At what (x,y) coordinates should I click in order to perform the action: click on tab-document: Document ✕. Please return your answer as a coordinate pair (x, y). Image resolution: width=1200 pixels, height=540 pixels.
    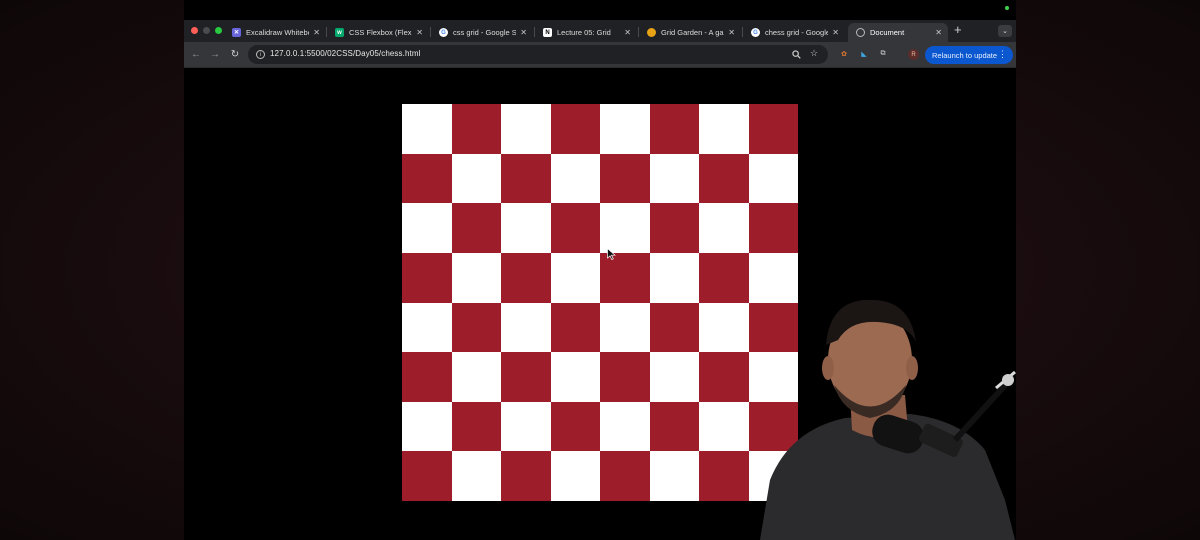
    Looking at the image, I should click on (898, 32).